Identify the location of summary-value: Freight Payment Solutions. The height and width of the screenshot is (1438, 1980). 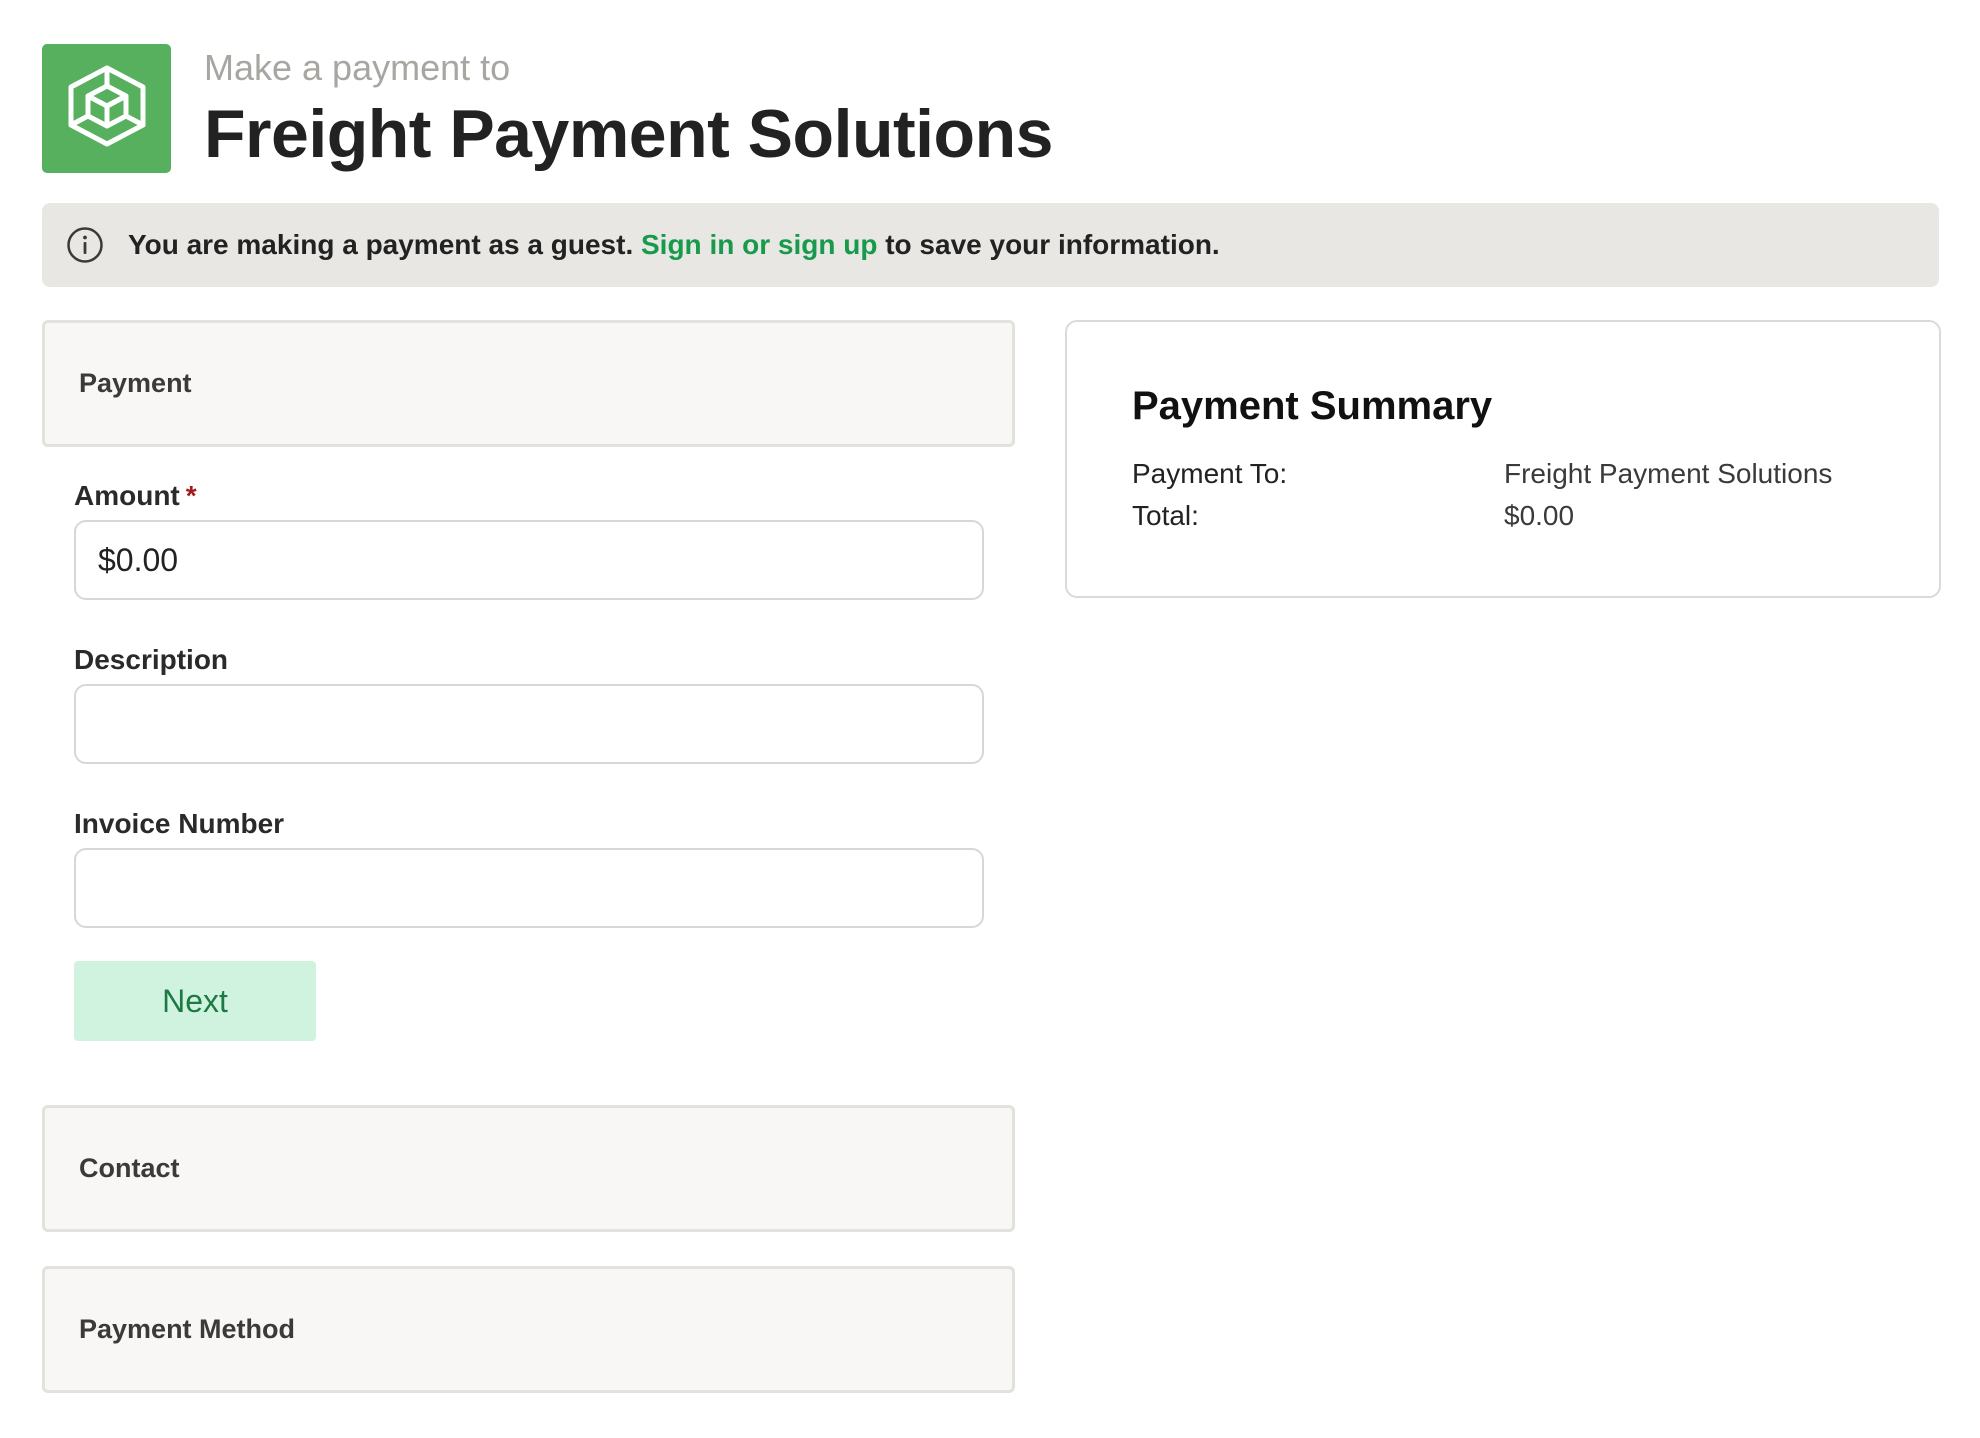
(1668, 473).